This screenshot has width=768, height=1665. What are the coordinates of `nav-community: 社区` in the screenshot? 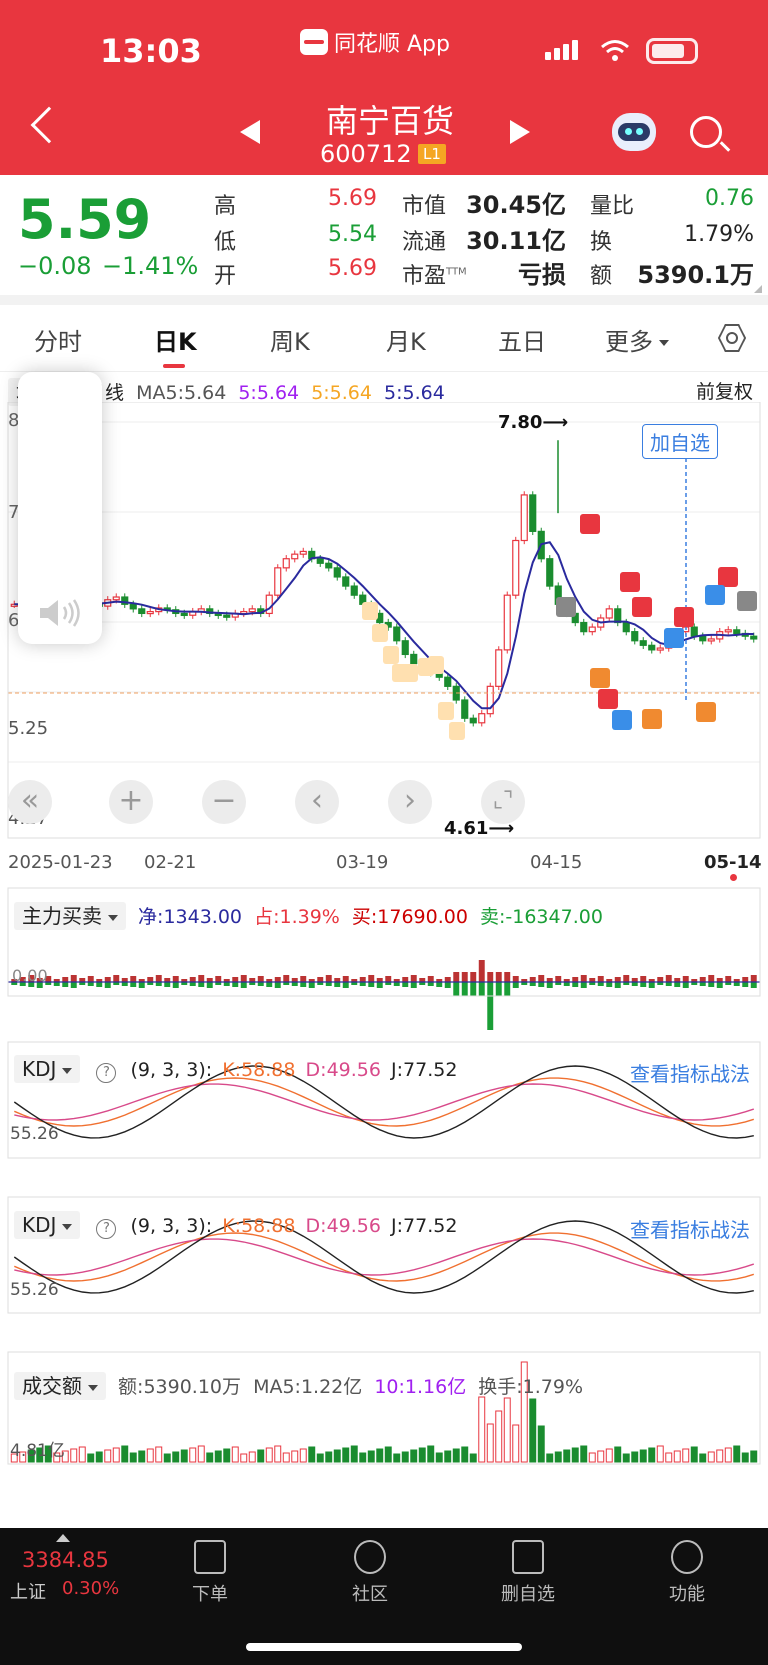 It's located at (370, 1573).